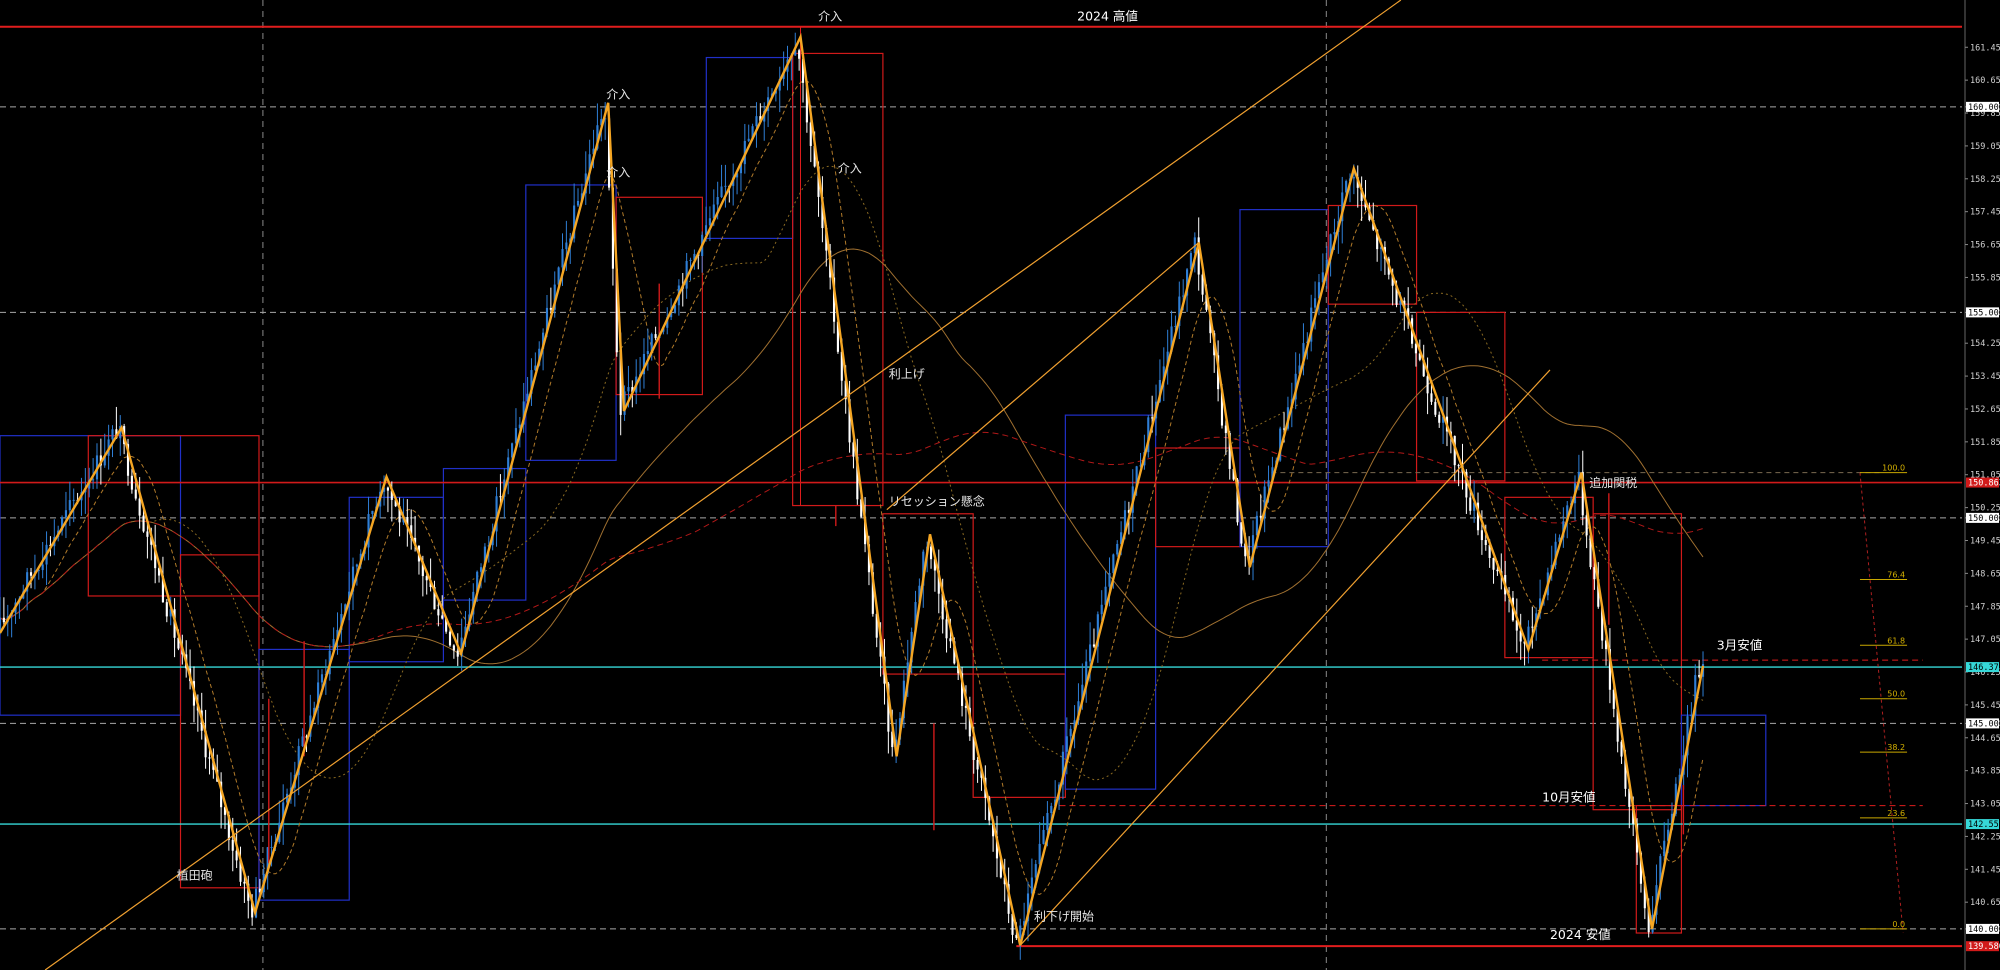 The width and height of the screenshot is (2000, 970). What do you see at coordinates (1568, 796) in the screenshot?
I see `annotation-label: 10月安値` at bounding box center [1568, 796].